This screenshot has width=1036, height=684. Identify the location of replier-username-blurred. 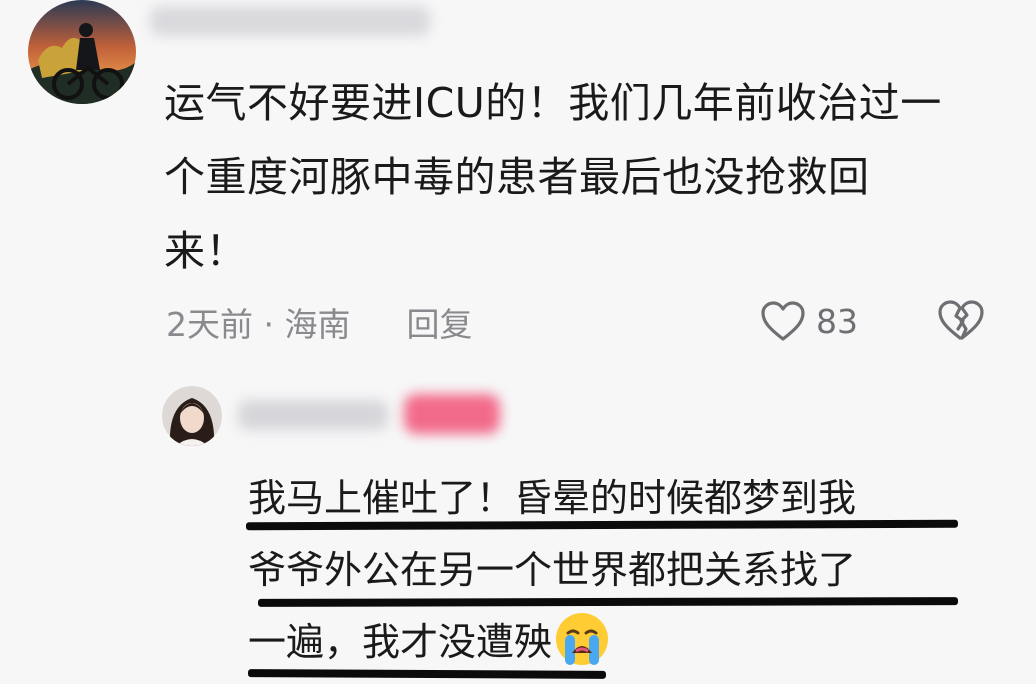
(313, 415).